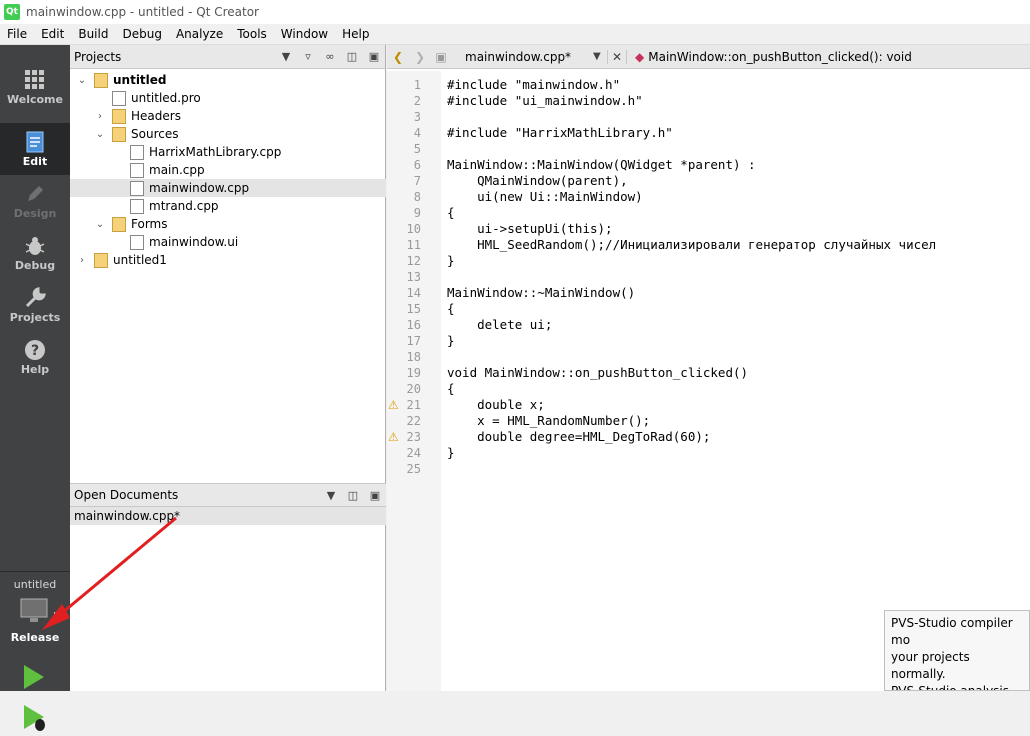  I want to click on wrench-icon, so click(35, 296).